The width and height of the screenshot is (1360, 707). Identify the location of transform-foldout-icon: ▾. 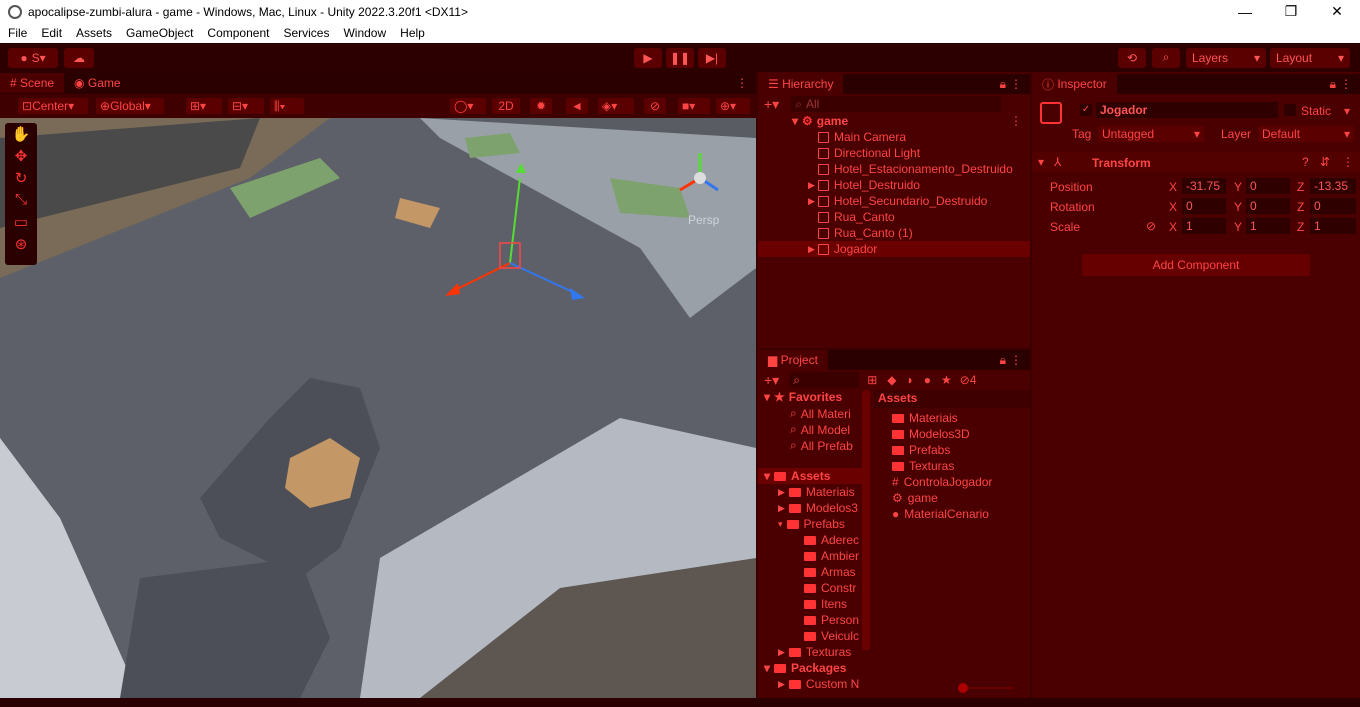
(1041, 162).